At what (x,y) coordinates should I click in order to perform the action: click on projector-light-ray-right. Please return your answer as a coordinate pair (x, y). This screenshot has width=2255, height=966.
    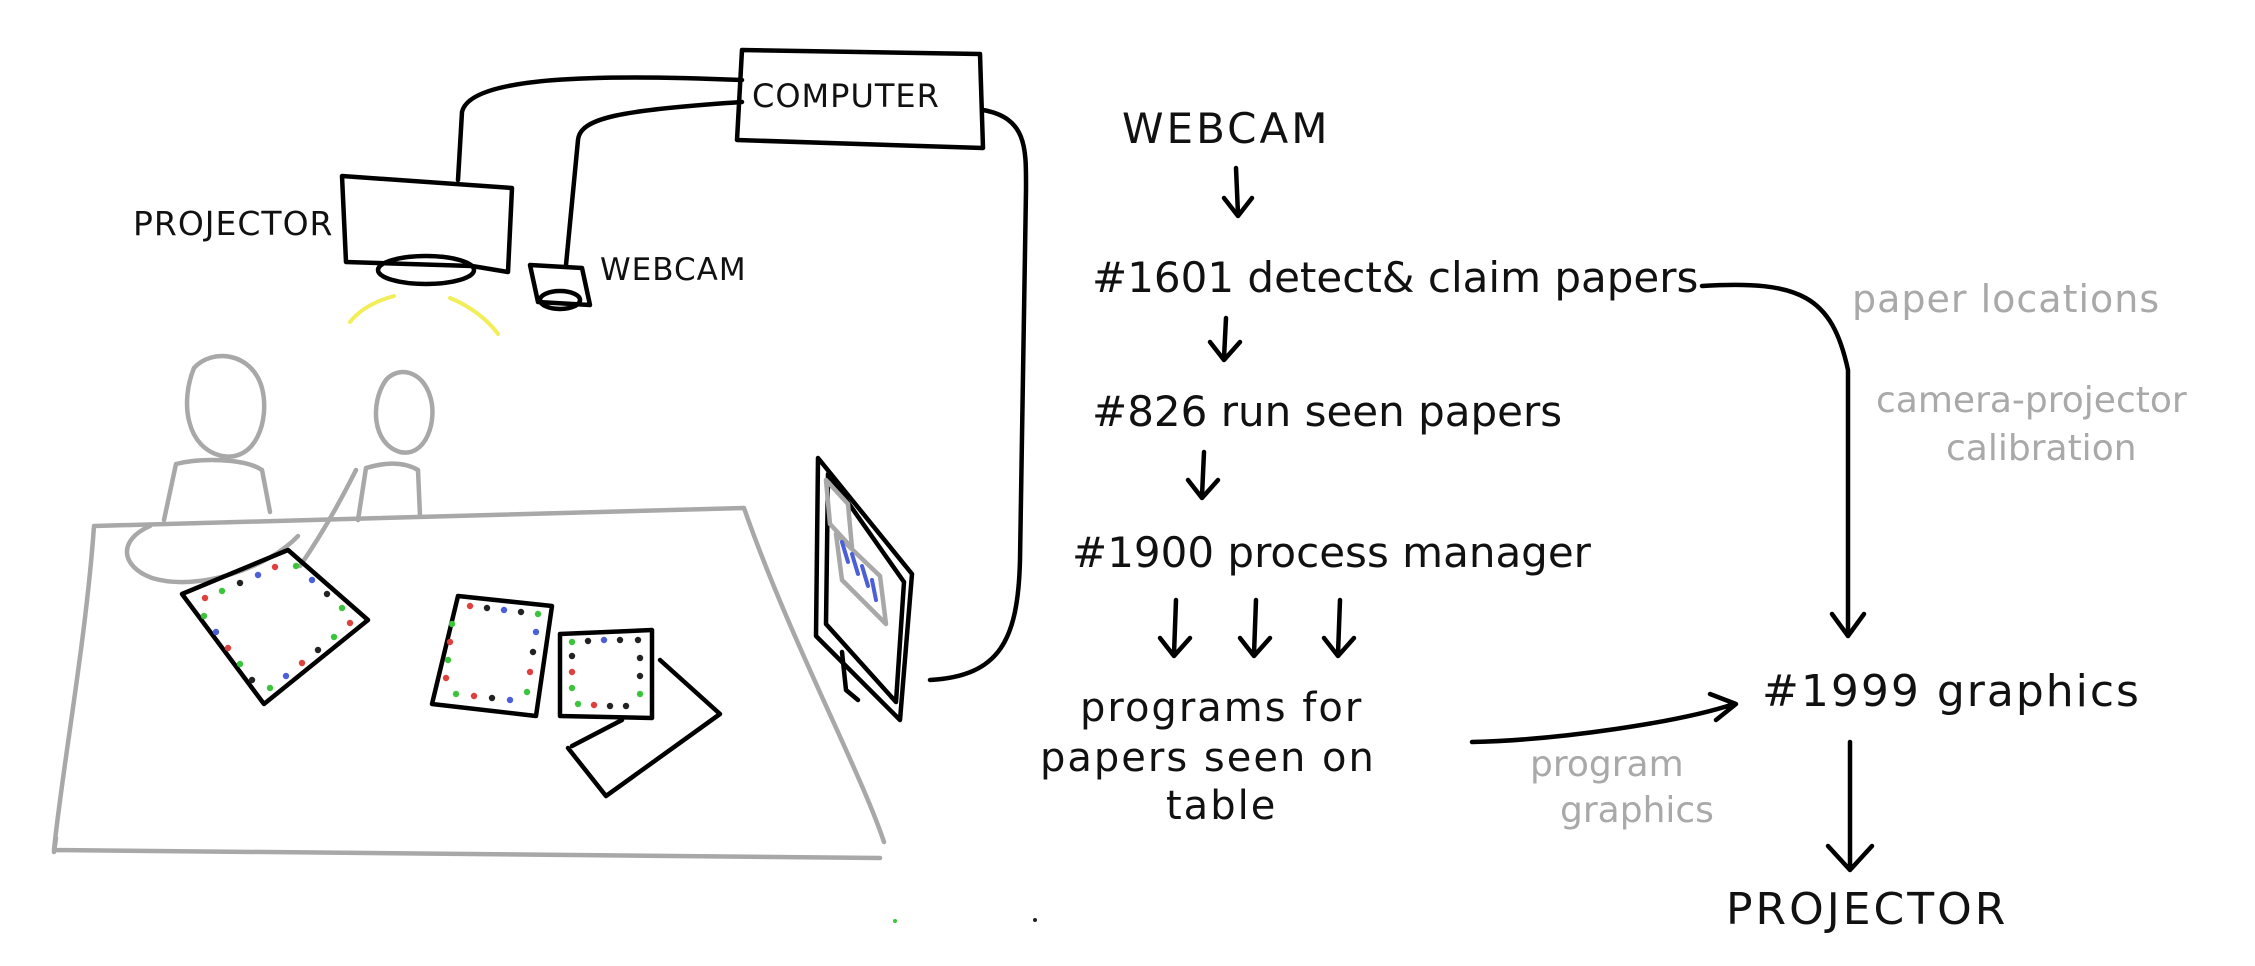
    Looking at the image, I should click on (474, 316).